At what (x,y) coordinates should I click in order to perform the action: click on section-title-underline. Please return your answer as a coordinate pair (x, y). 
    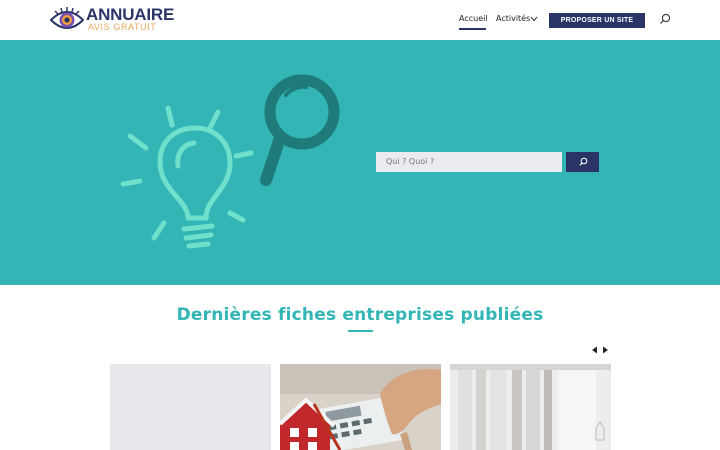
    Looking at the image, I should click on (360, 331).